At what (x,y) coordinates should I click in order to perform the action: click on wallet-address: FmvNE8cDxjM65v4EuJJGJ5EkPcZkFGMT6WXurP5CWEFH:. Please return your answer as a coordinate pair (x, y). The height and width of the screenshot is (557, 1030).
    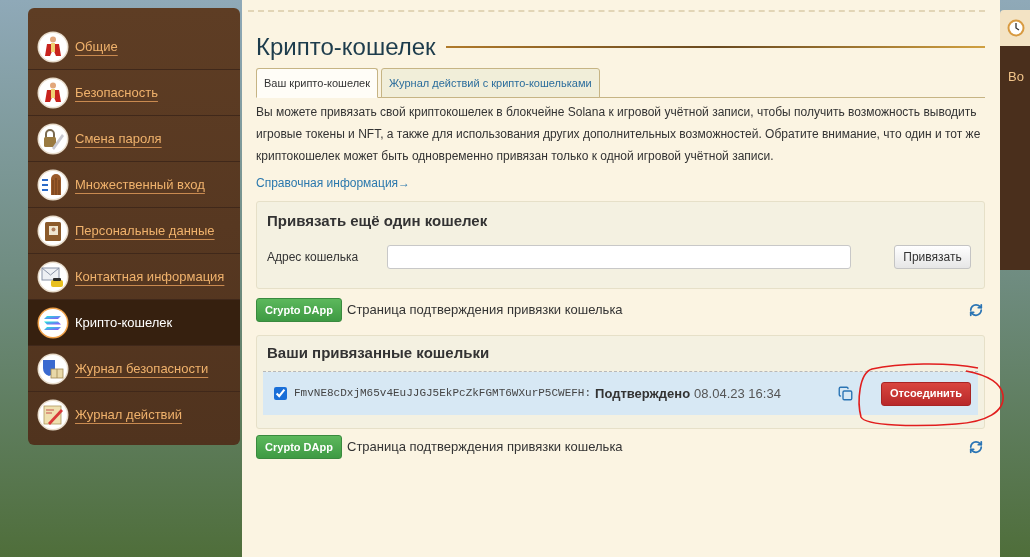
    Looking at the image, I should click on (443, 394).